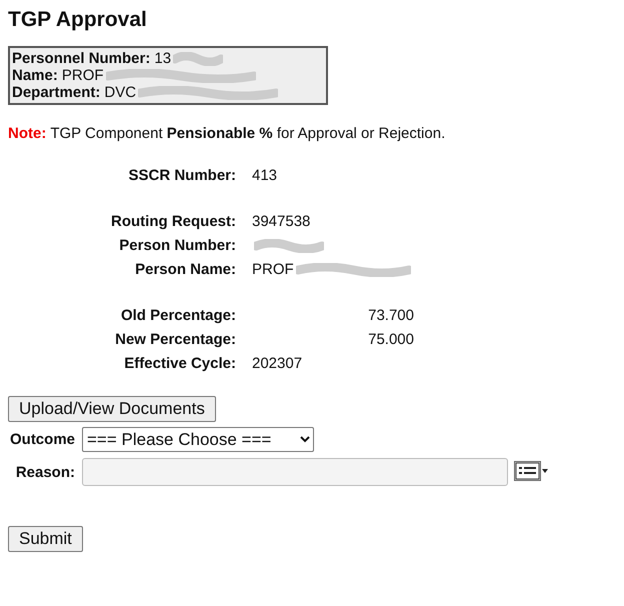  I want to click on field-value: PROF, so click(273, 270).